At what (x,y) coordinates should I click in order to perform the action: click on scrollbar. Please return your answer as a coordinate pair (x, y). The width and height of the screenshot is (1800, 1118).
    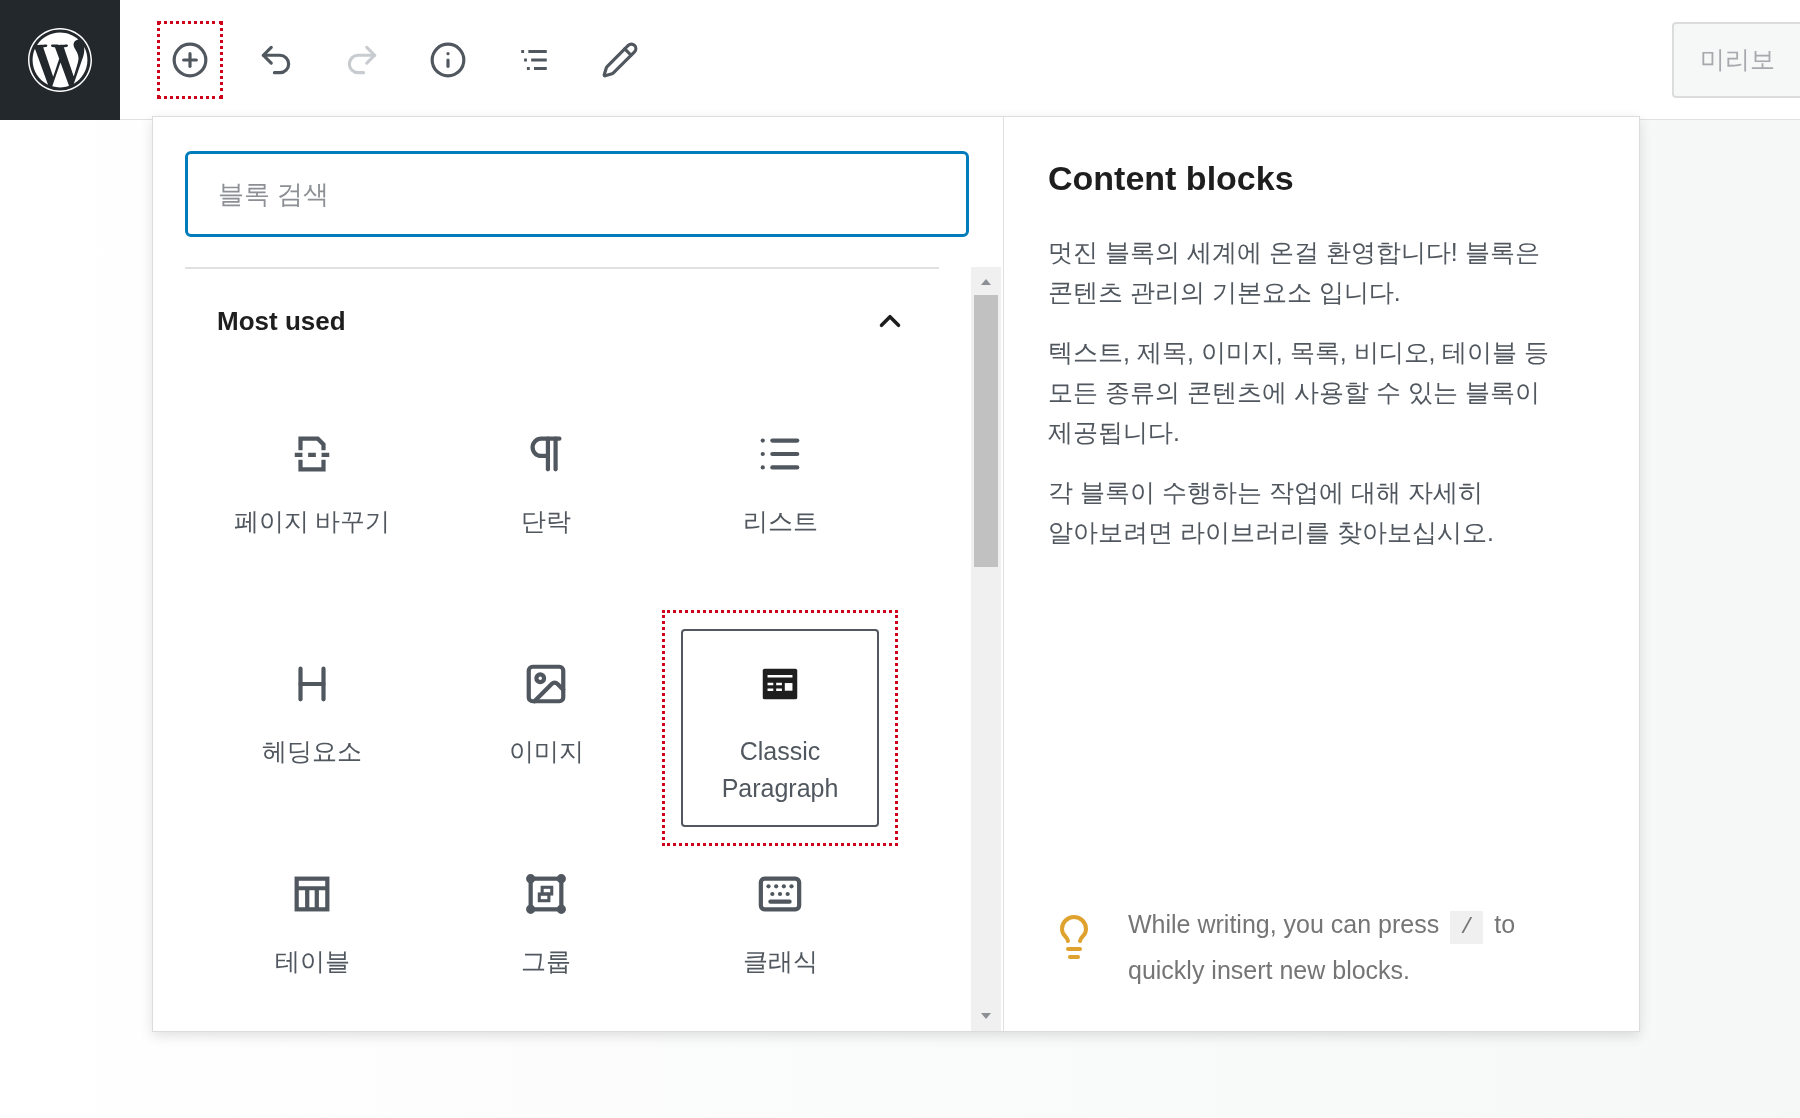
    Looking at the image, I should click on (986, 649).